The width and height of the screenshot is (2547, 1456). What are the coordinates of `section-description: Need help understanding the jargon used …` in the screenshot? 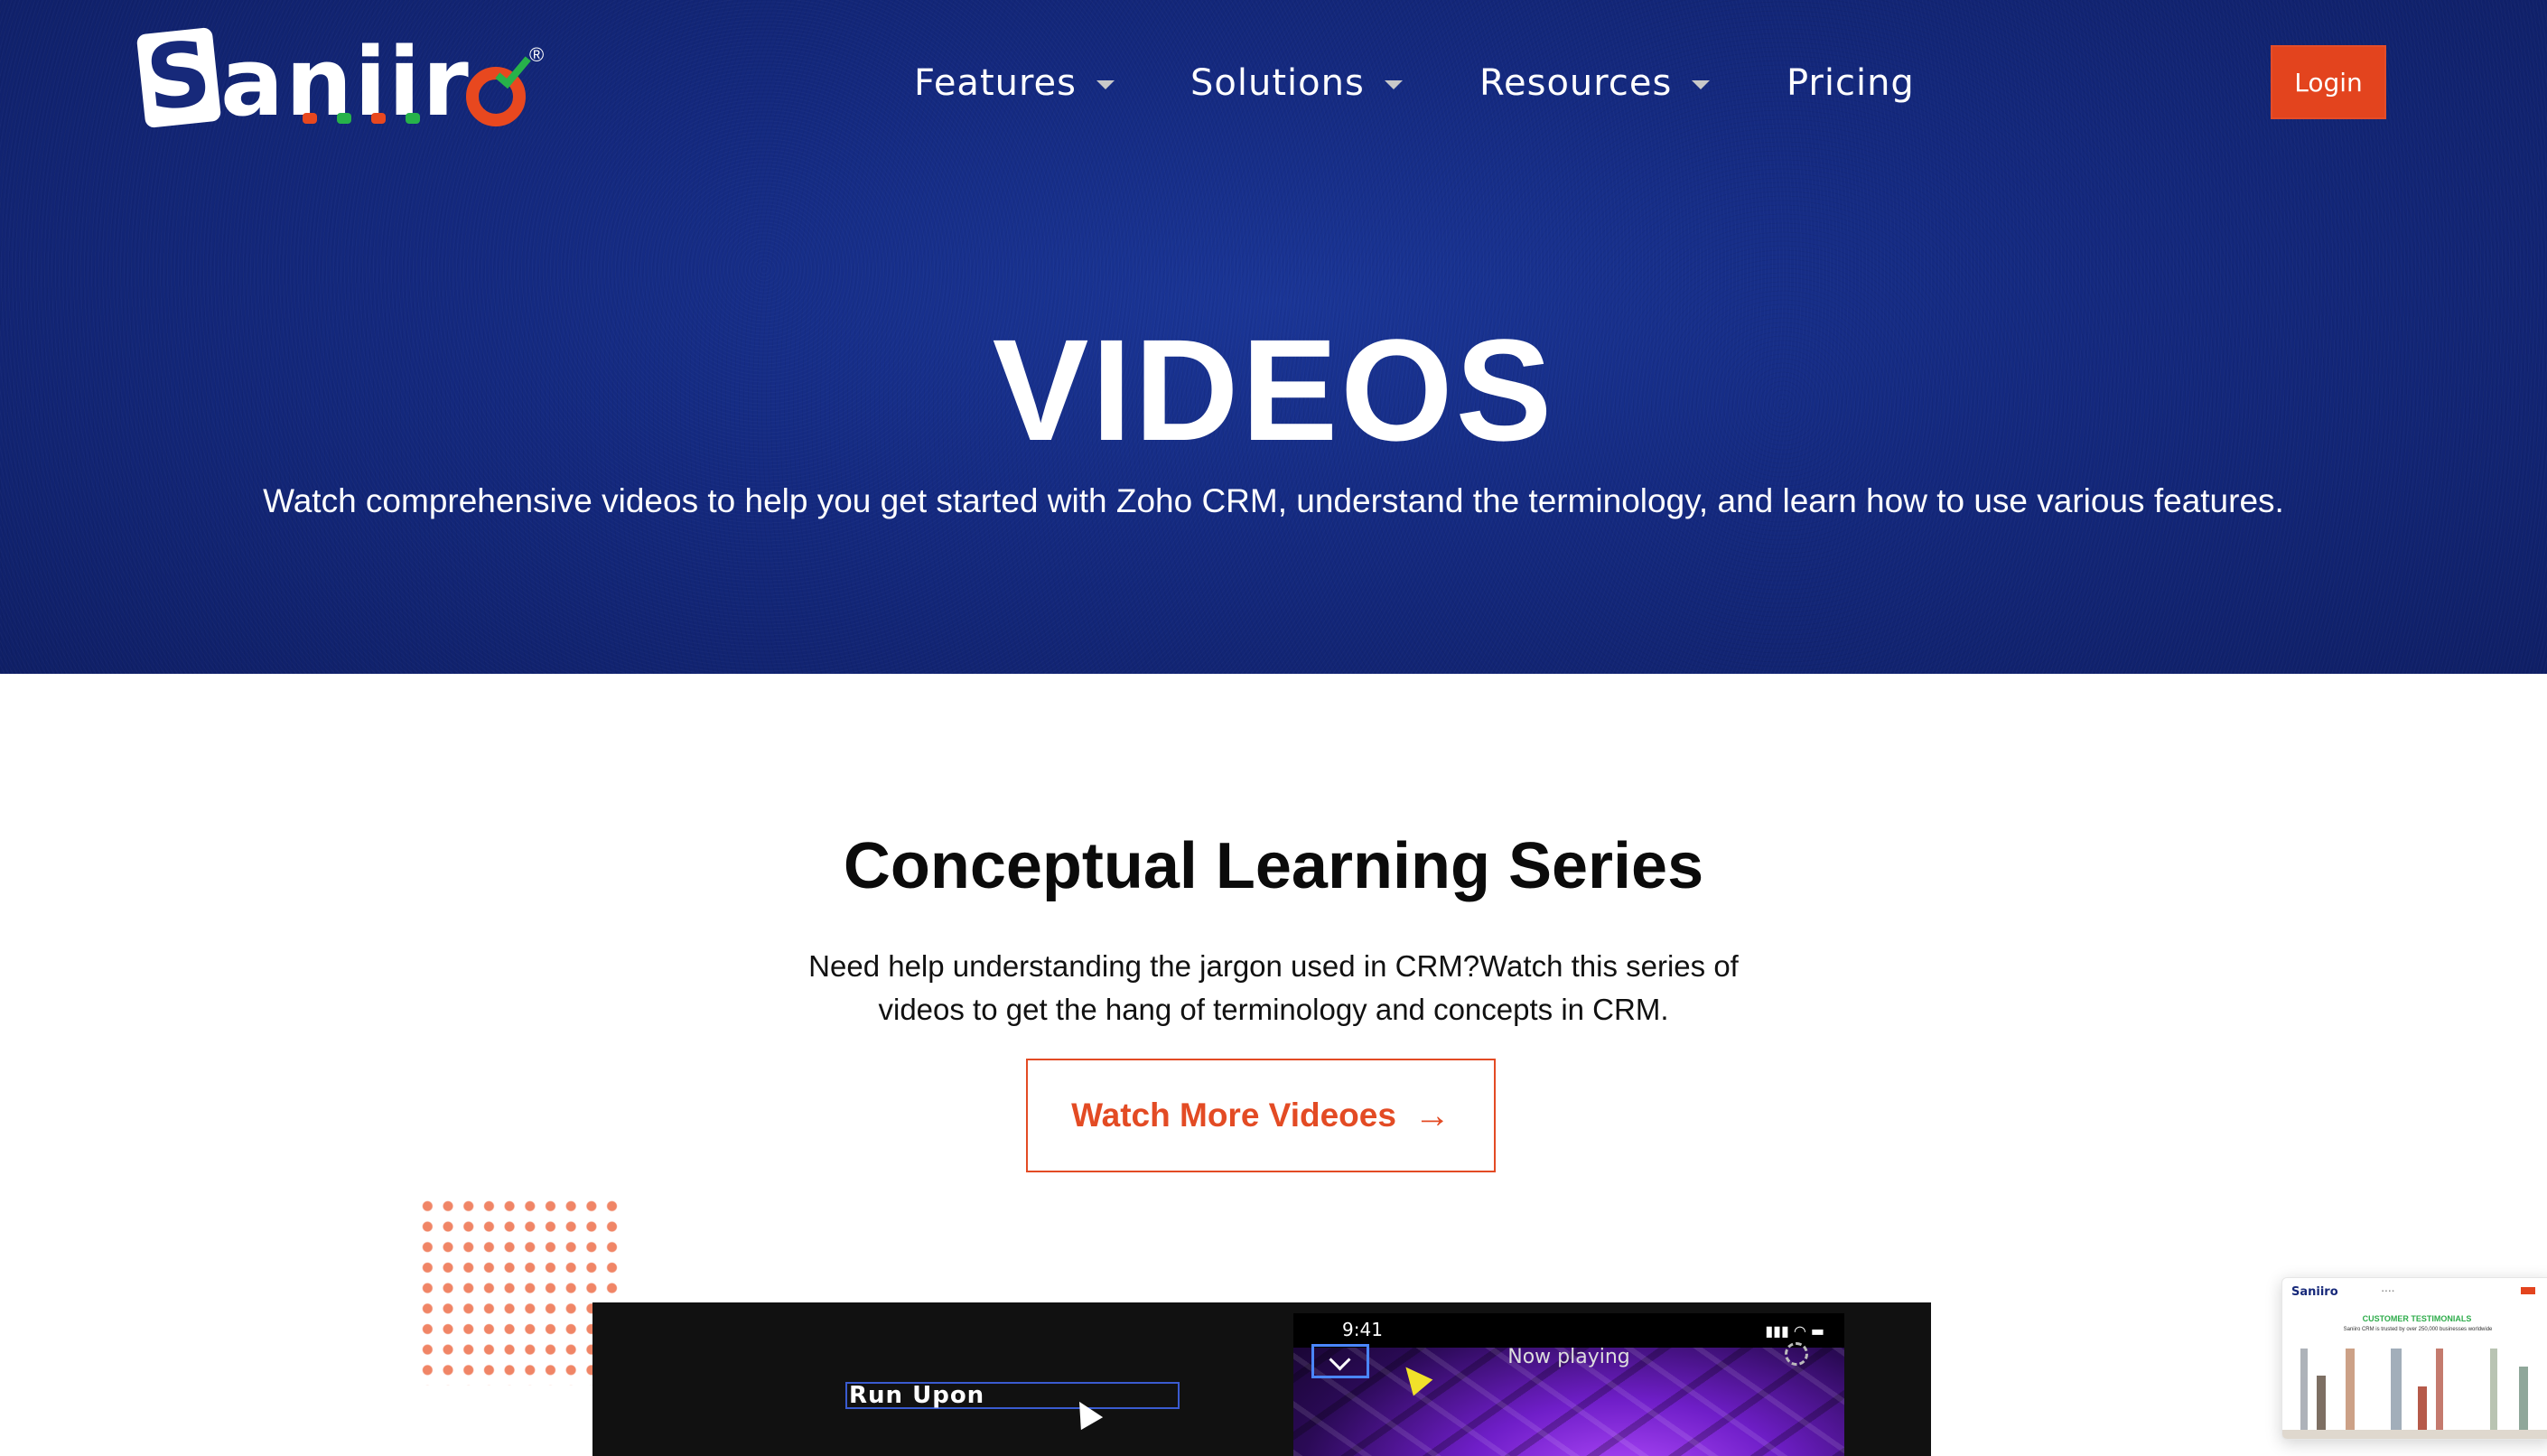 It's located at (1274, 988).